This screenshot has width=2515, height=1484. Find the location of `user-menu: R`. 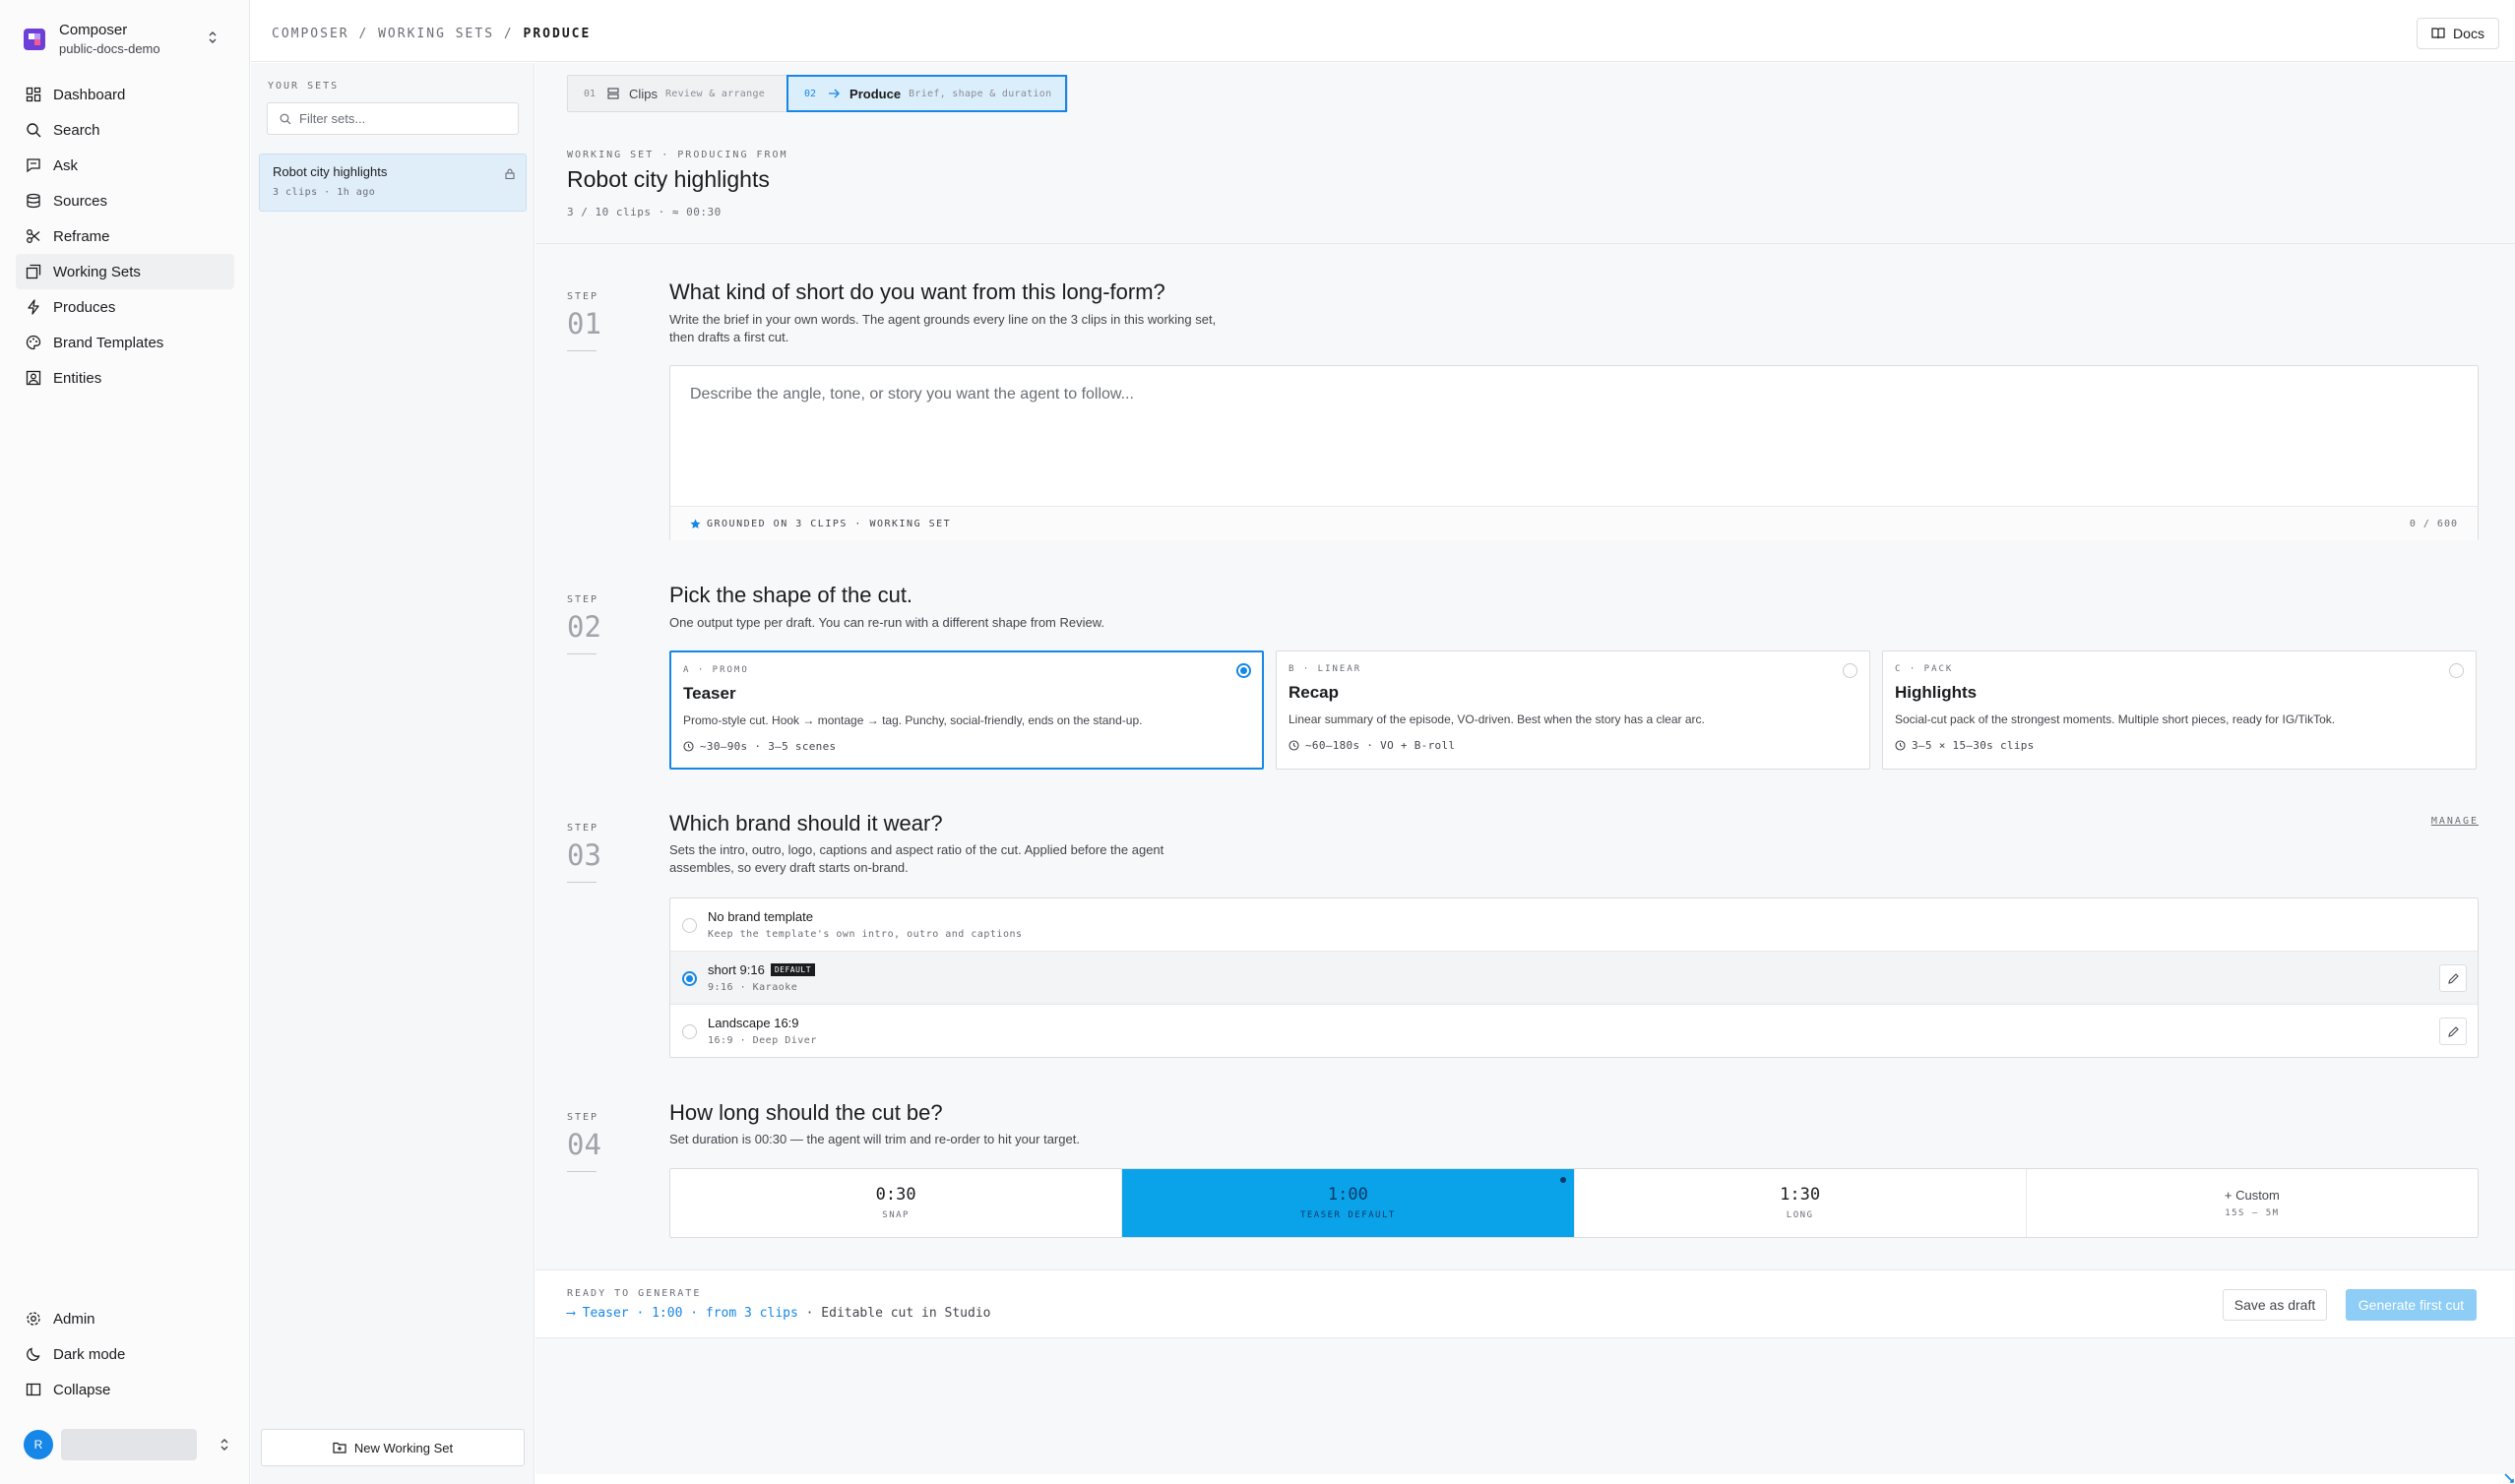

user-menu: R is located at coordinates (127, 1445).